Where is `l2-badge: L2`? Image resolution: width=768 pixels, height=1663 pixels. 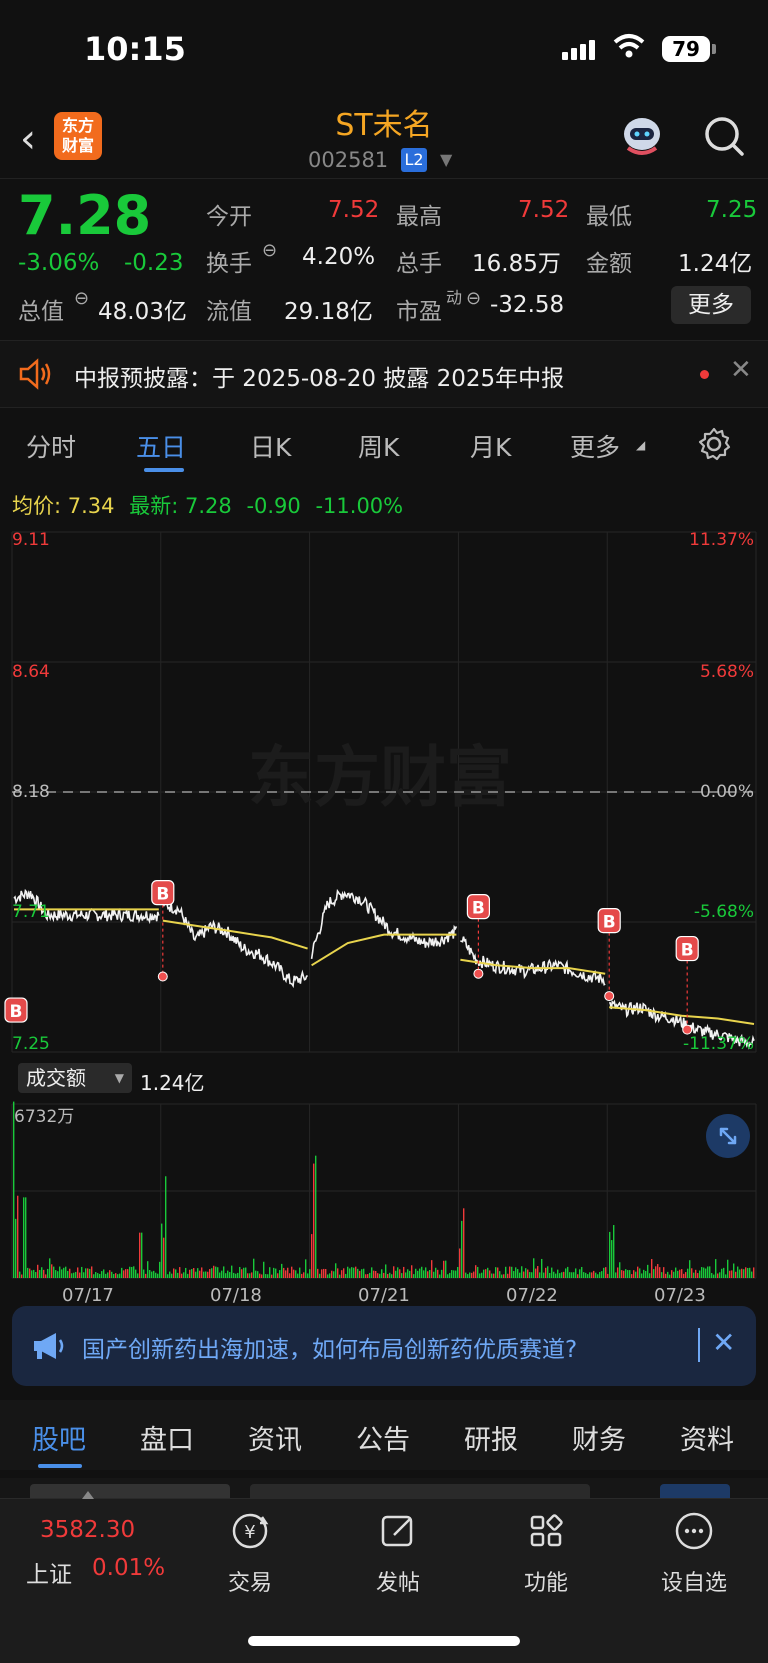 l2-badge: L2 is located at coordinates (414, 160).